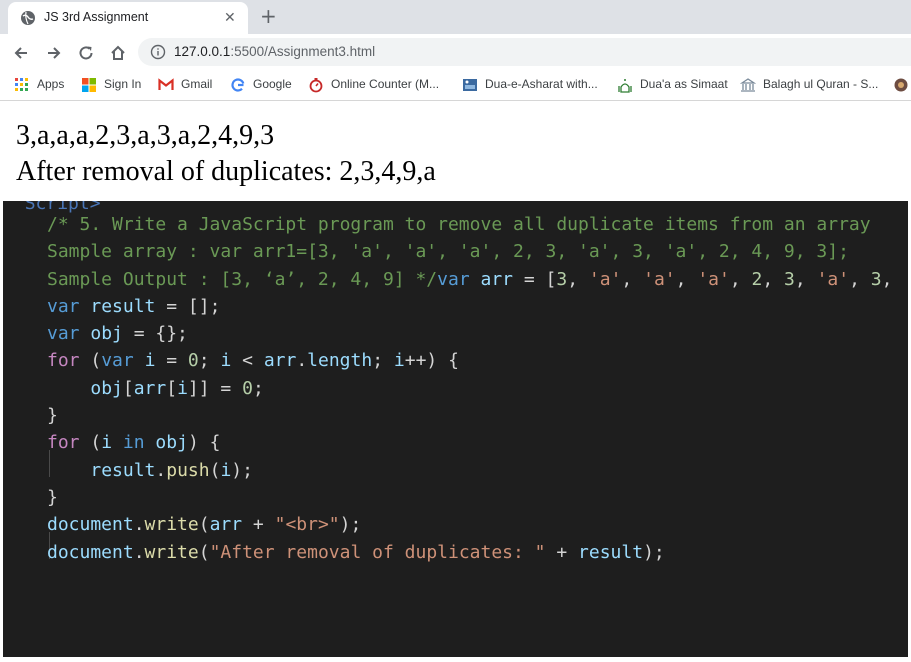  What do you see at coordinates (748, 85) in the screenshot?
I see `building-icon` at bounding box center [748, 85].